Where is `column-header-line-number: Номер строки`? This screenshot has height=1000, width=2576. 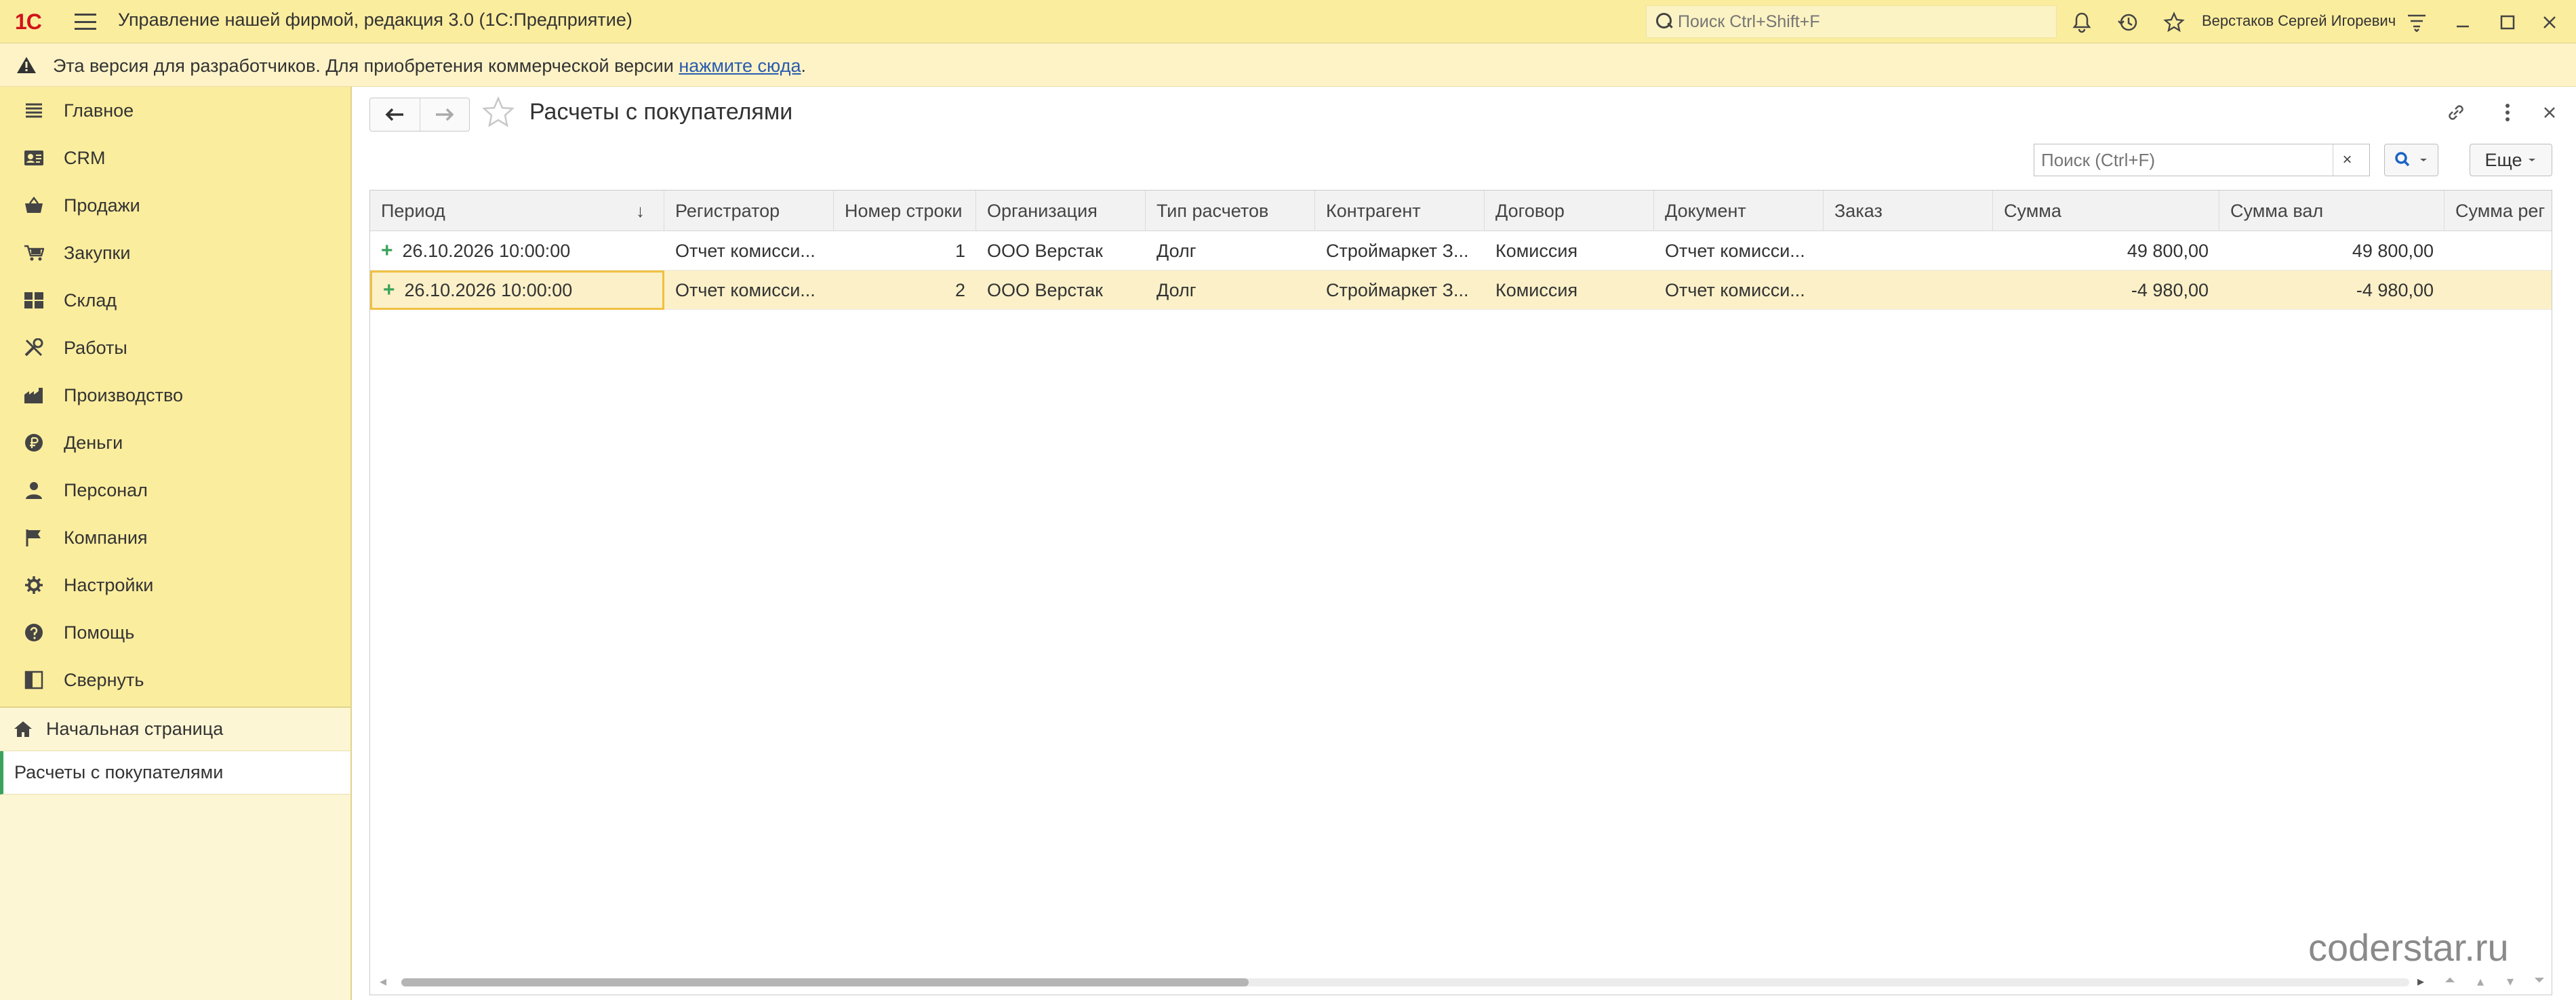 column-header-line-number: Номер строки is located at coordinates (905, 211).